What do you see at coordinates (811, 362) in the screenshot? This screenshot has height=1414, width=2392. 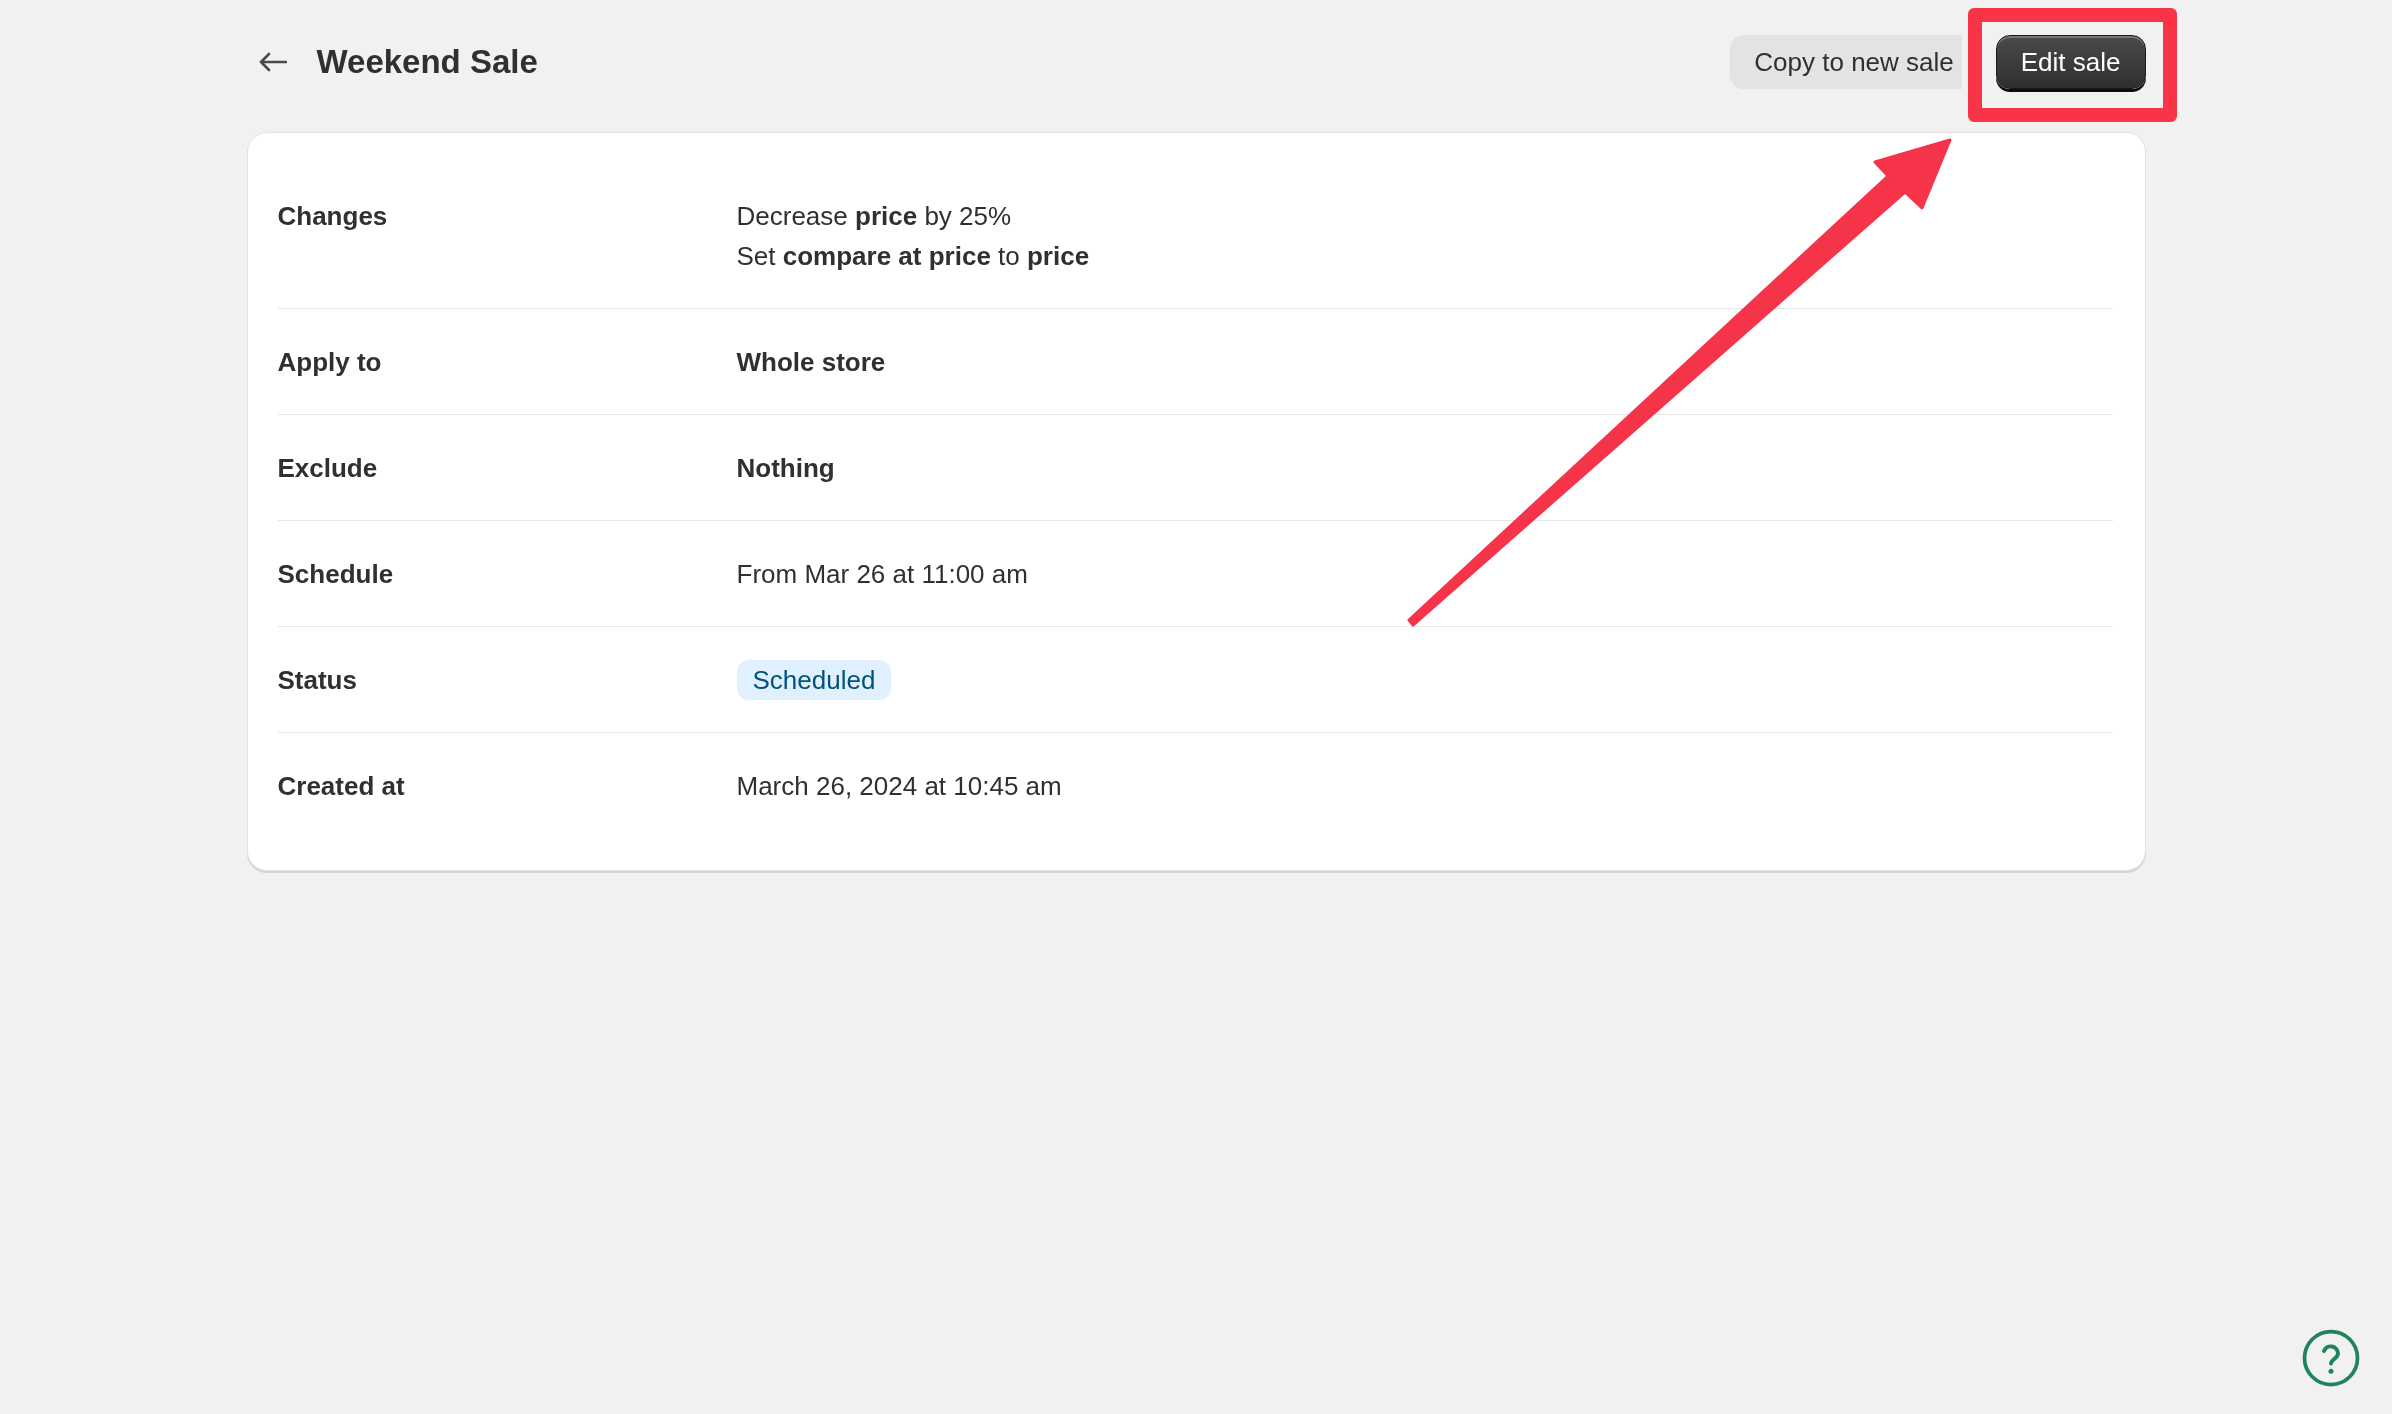 I see `detail-value: Whole store` at bounding box center [811, 362].